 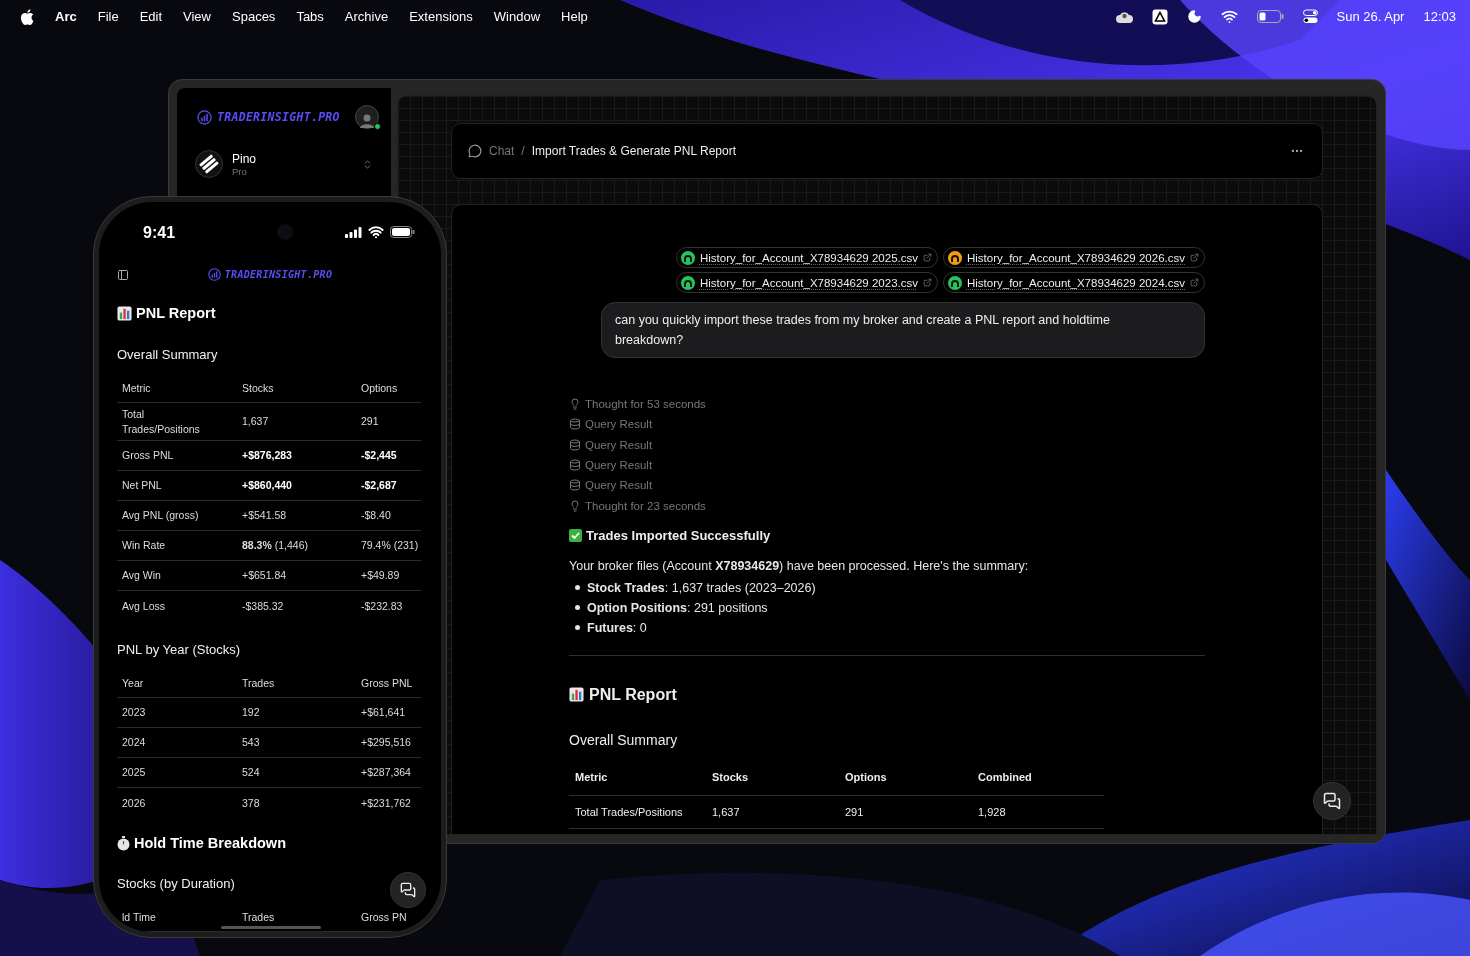 I want to click on user-message: can you quickly import these trades from my broker and create a PNL report and holdtime breakdown?, so click(x=903, y=330).